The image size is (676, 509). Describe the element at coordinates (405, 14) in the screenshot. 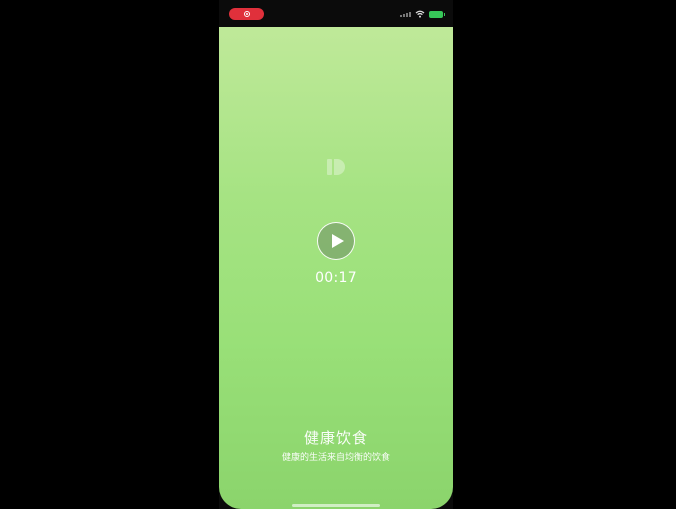

I see `cellular-signal-icon` at that location.